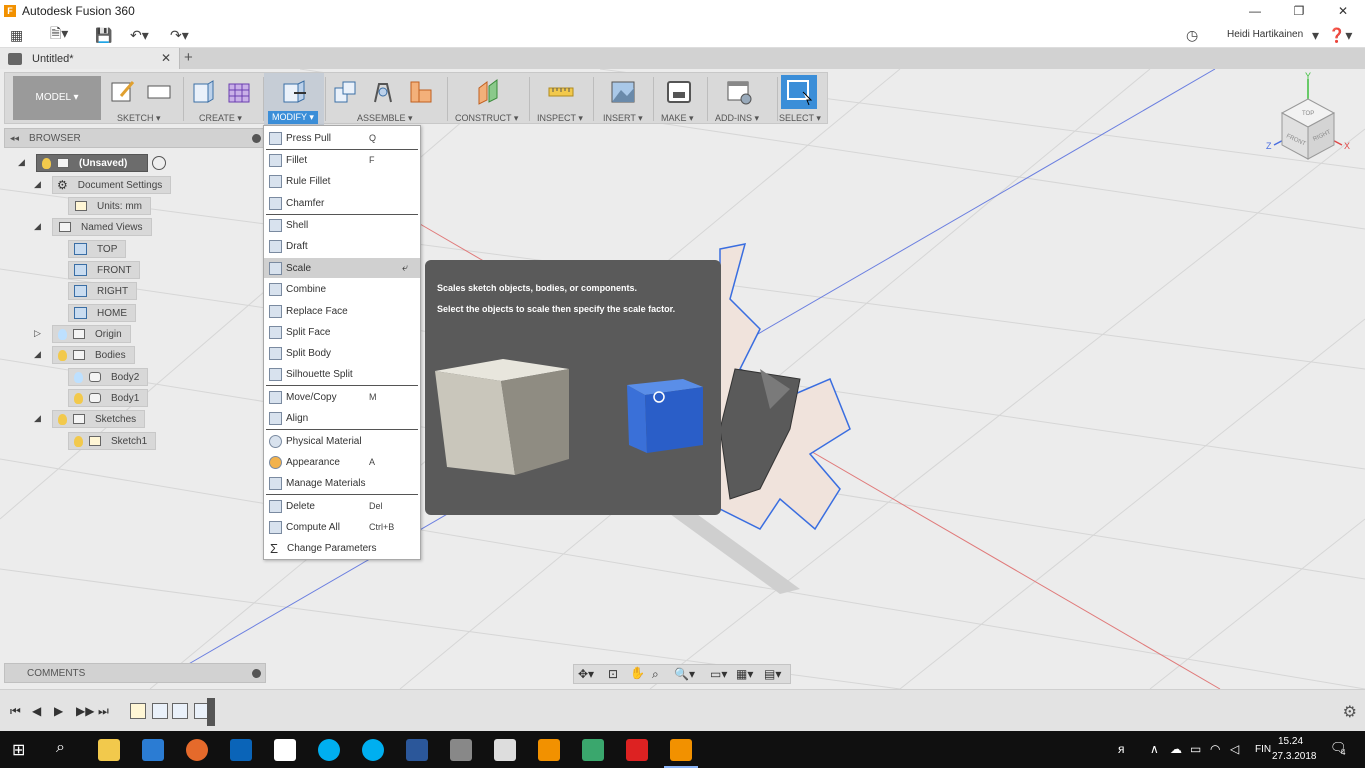 This screenshot has height=768, width=1365. I want to click on menu-item-split-body: Split Body, so click(342, 353).